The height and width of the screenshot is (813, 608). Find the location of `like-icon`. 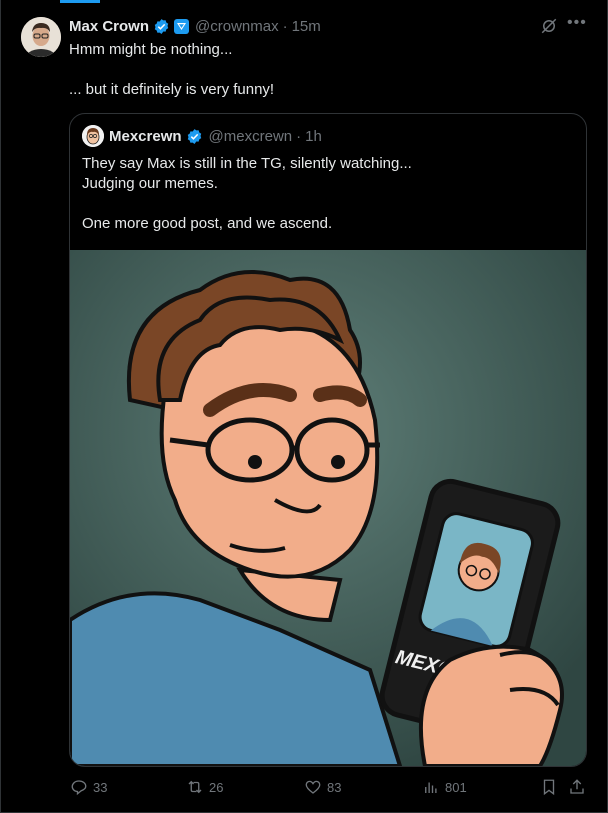

like-icon is located at coordinates (313, 787).